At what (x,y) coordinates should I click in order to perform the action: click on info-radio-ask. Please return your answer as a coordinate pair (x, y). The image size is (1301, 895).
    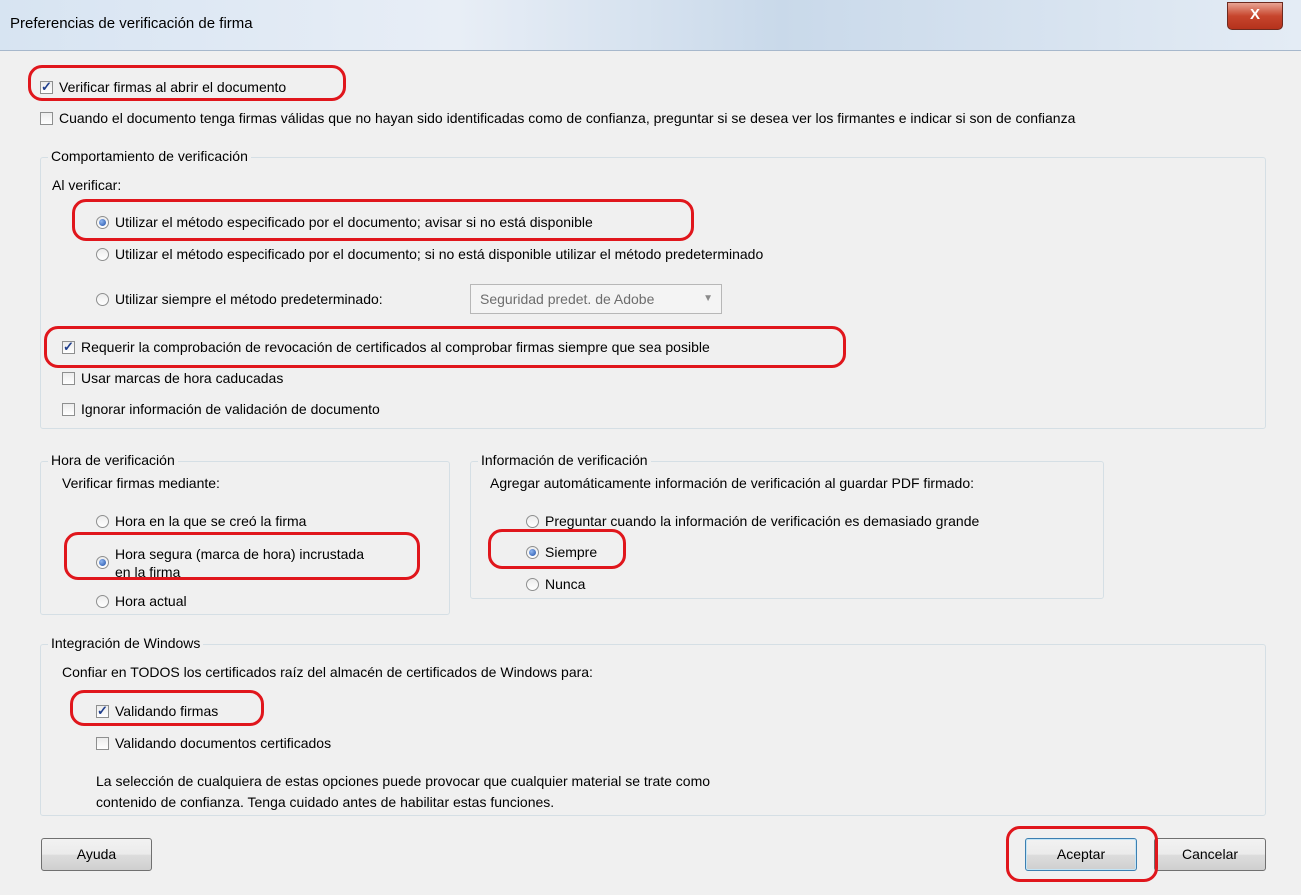
    Looking at the image, I should click on (532, 521).